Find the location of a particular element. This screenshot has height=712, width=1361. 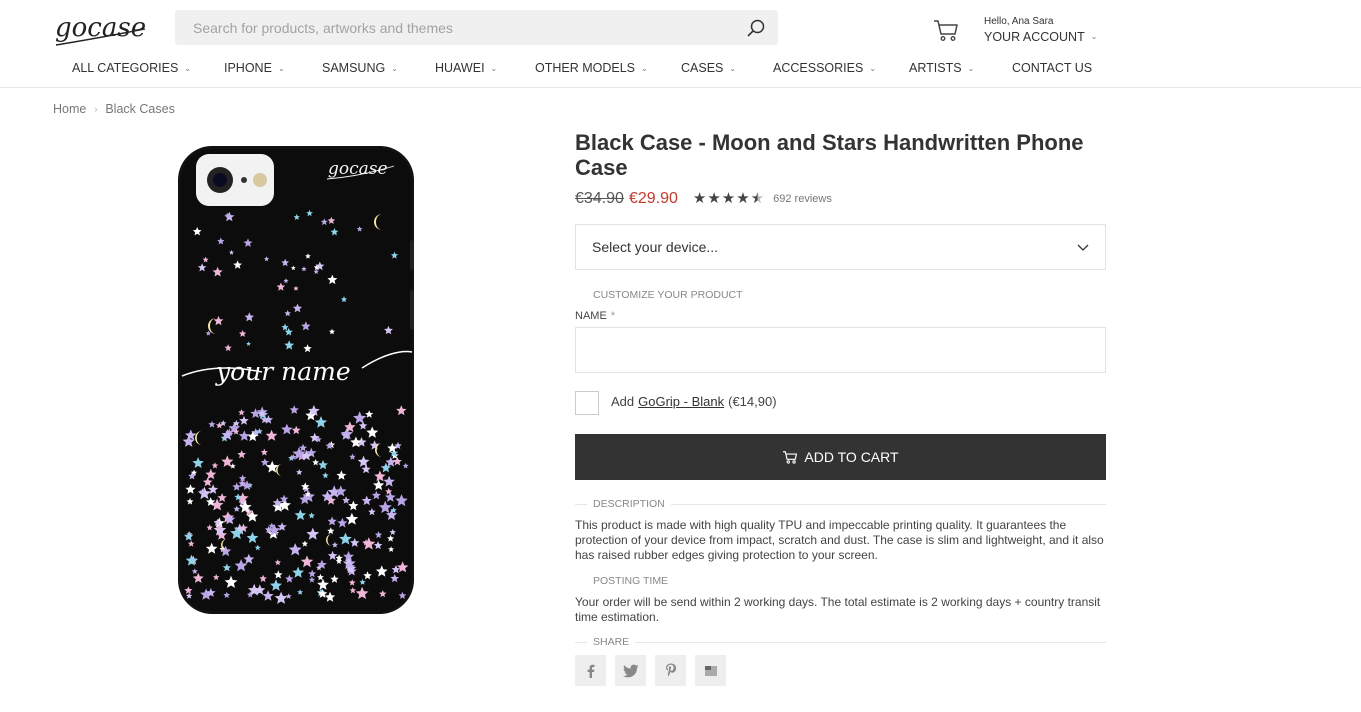

price-row: €34.90 €29.90 ★ ★ ★ ★ ★ 692 reviews is located at coordinates (703, 199).